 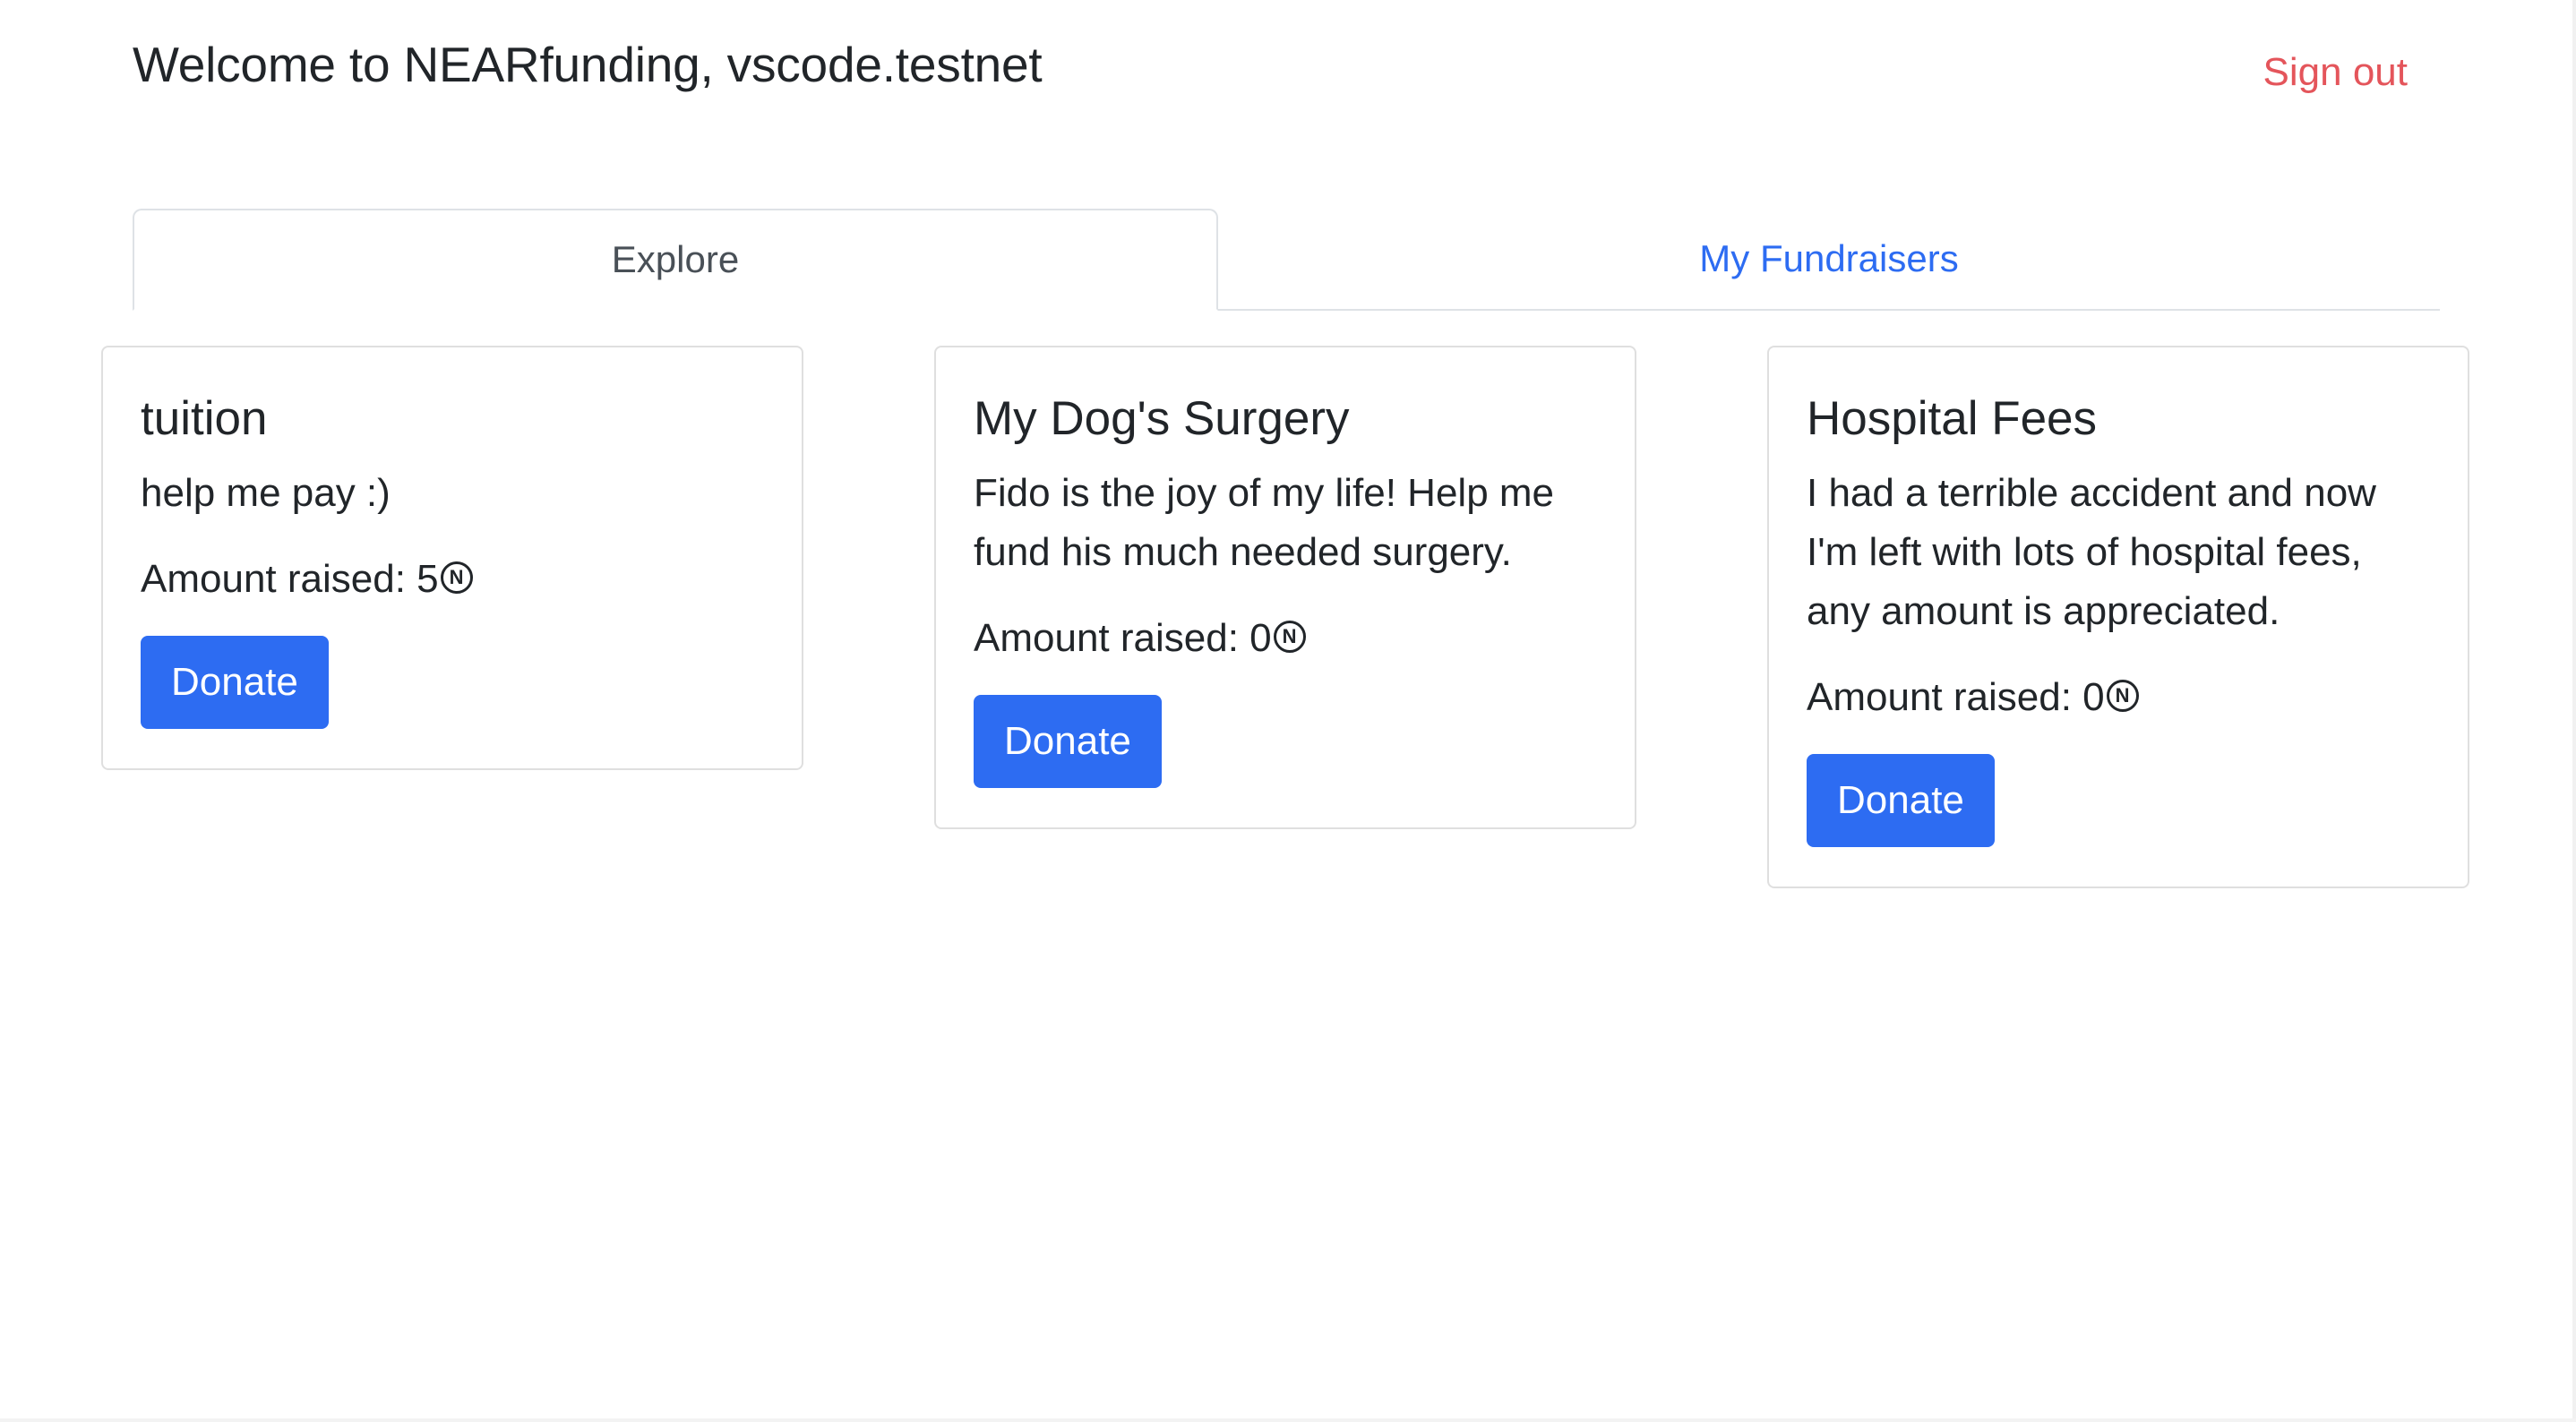 I want to click on window-bottom-edge, so click(x=1288, y=1420).